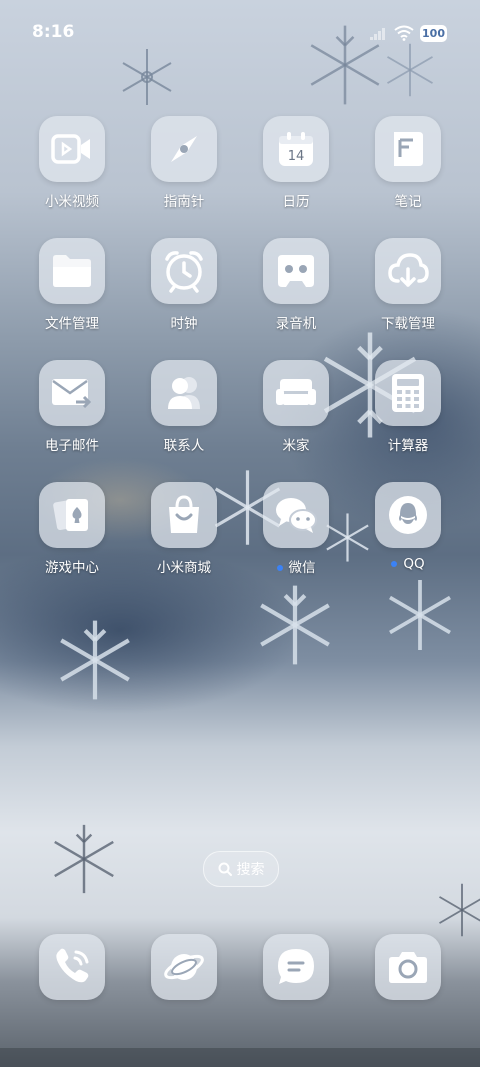 The width and height of the screenshot is (480, 1067). I want to click on video-icon, so click(72, 149).